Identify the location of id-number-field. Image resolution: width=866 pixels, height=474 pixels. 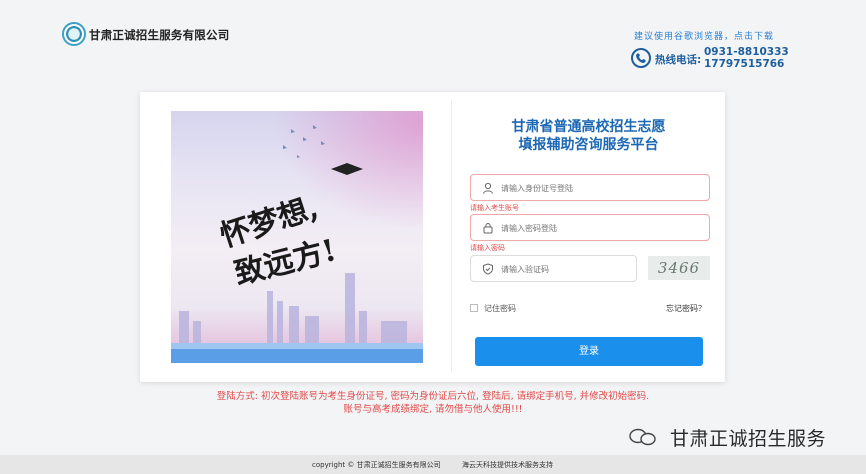
(590, 187).